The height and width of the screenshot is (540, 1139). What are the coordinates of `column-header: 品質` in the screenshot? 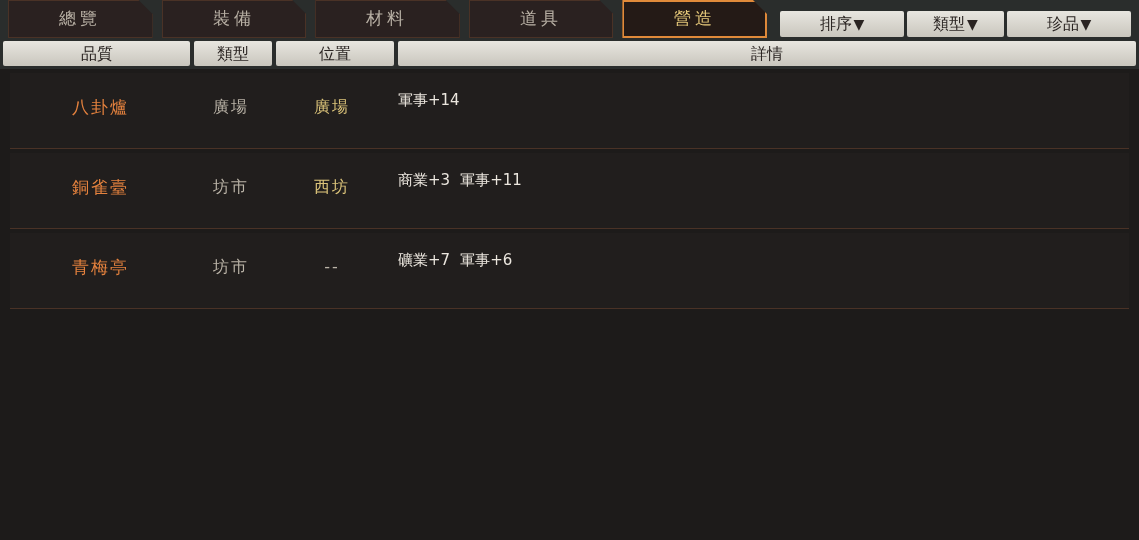 It's located at (96, 53).